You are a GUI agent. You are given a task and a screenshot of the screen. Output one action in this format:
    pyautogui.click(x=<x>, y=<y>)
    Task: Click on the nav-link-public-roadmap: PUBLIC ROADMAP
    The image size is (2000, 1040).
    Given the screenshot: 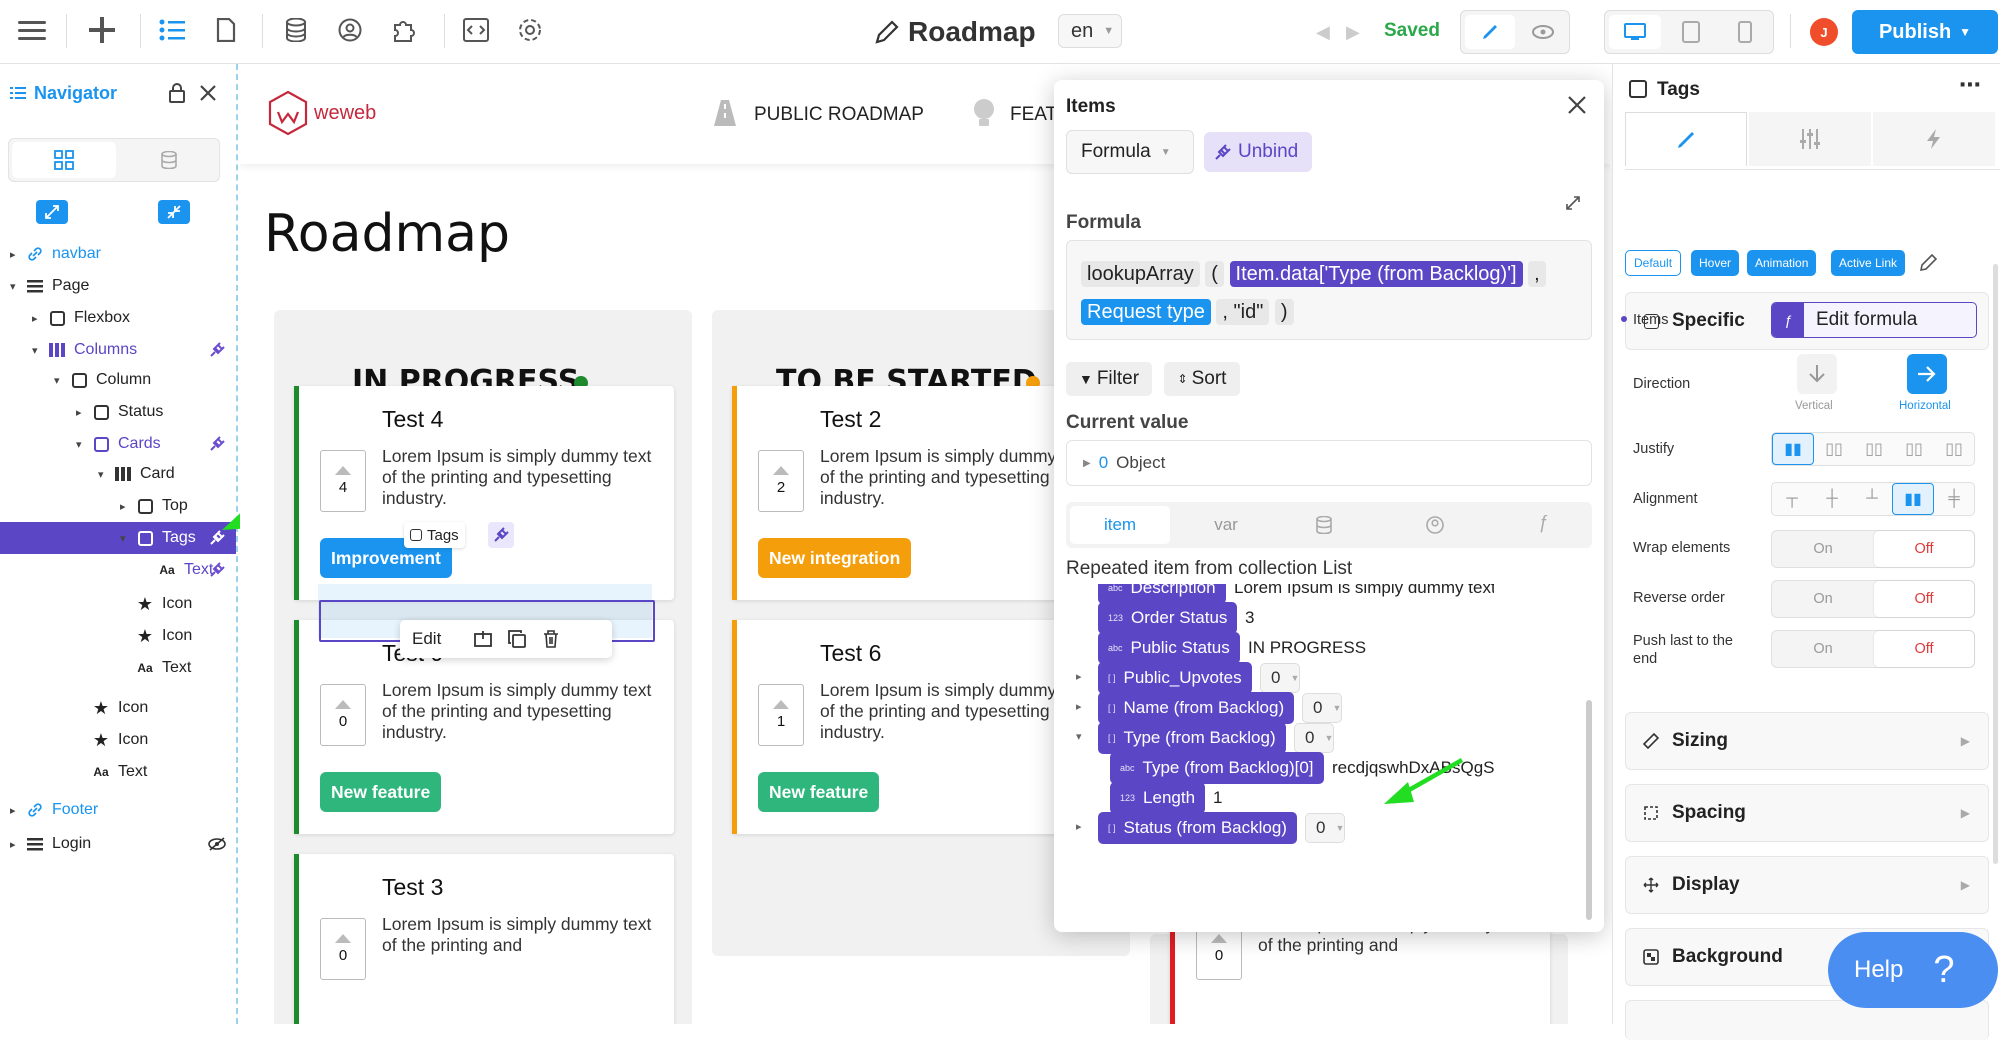 What is the action you would take?
    pyautogui.click(x=839, y=115)
    